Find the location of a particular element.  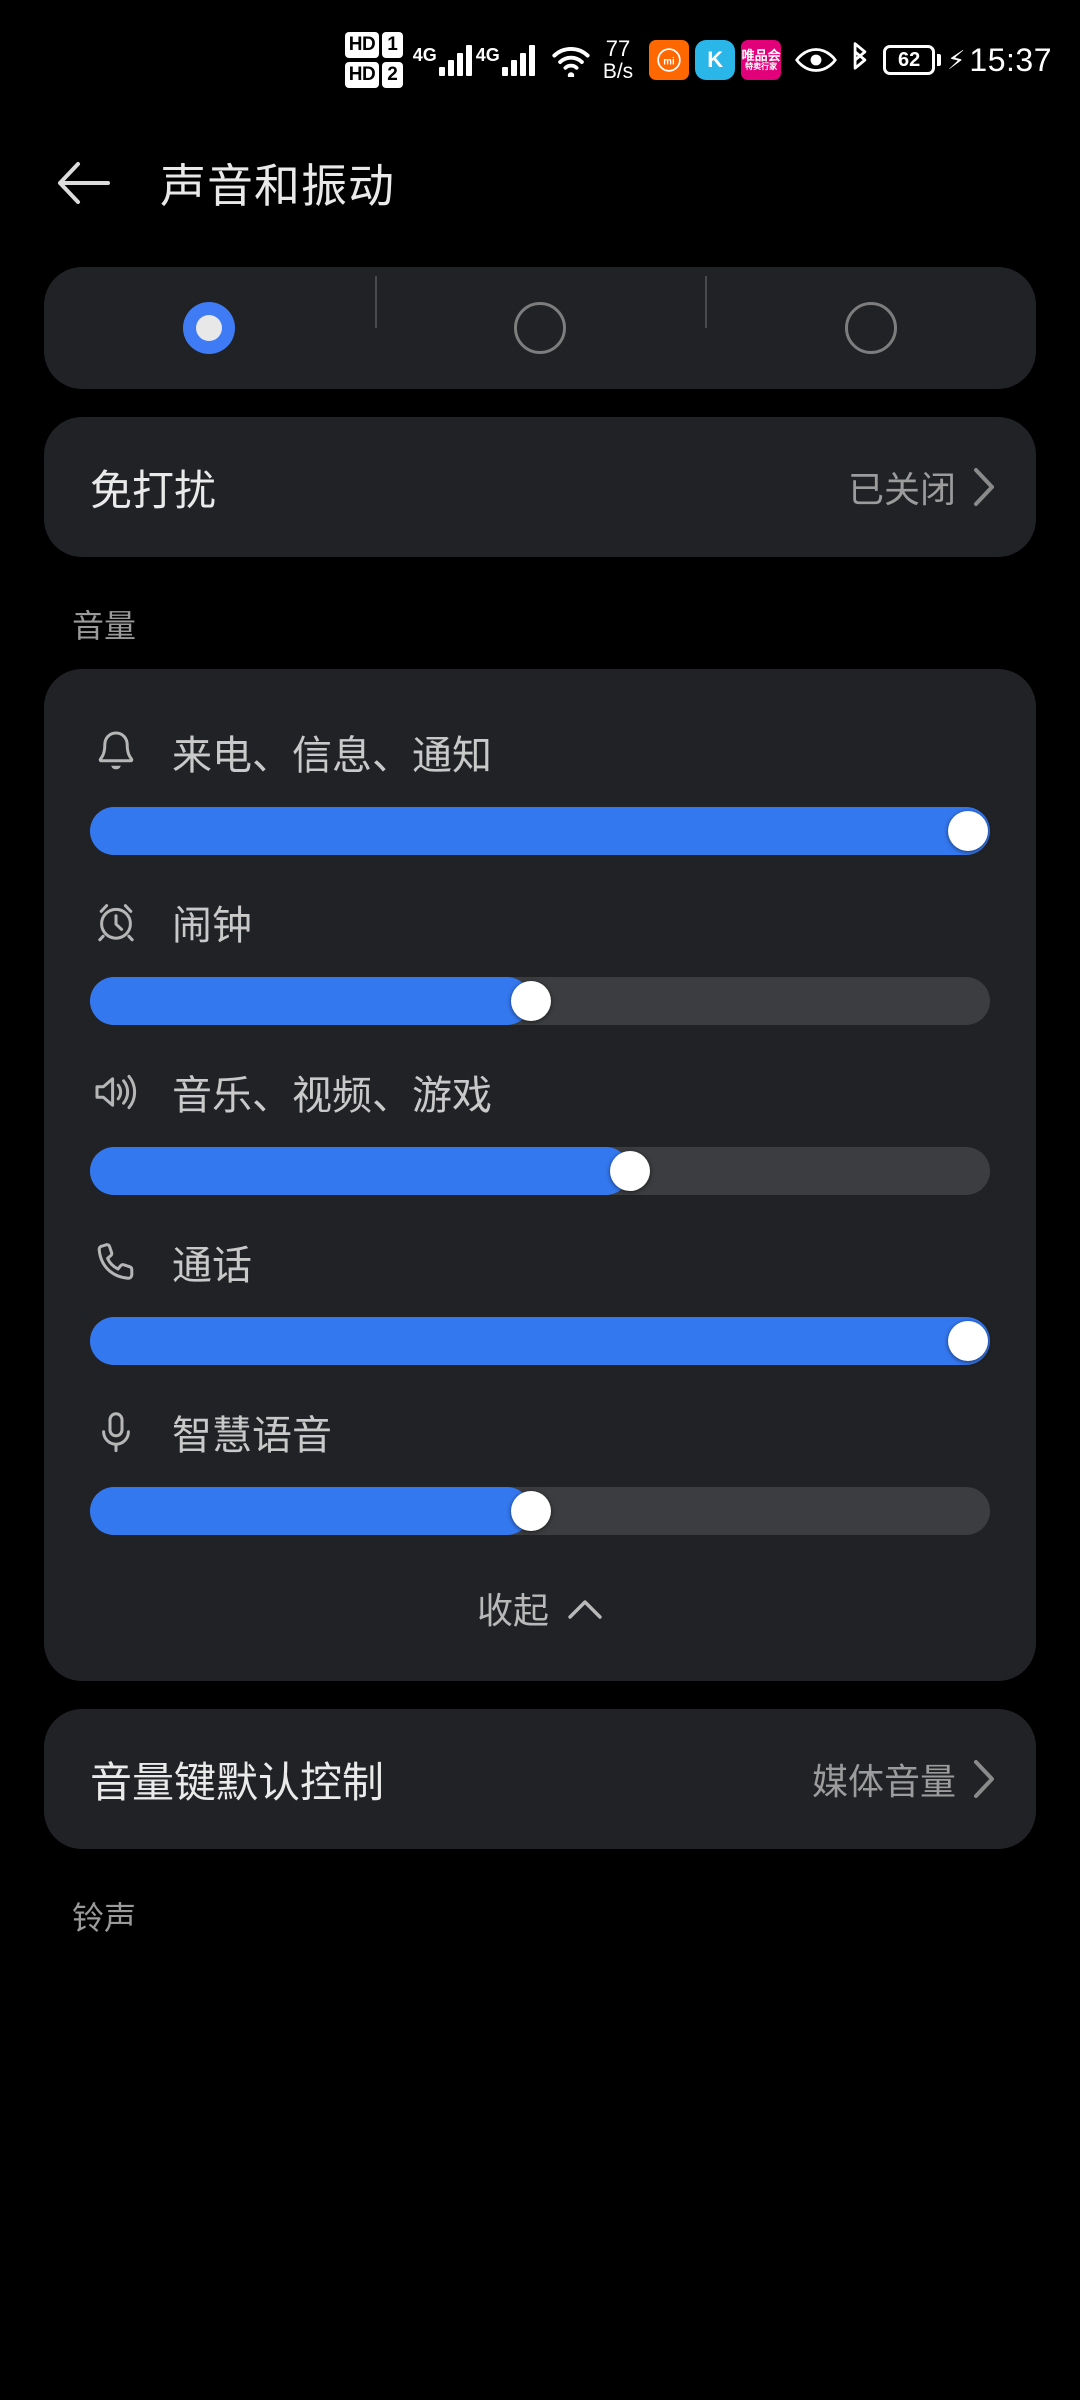

signal-indicator-sim2: 4G is located at coordinates (505, 60).